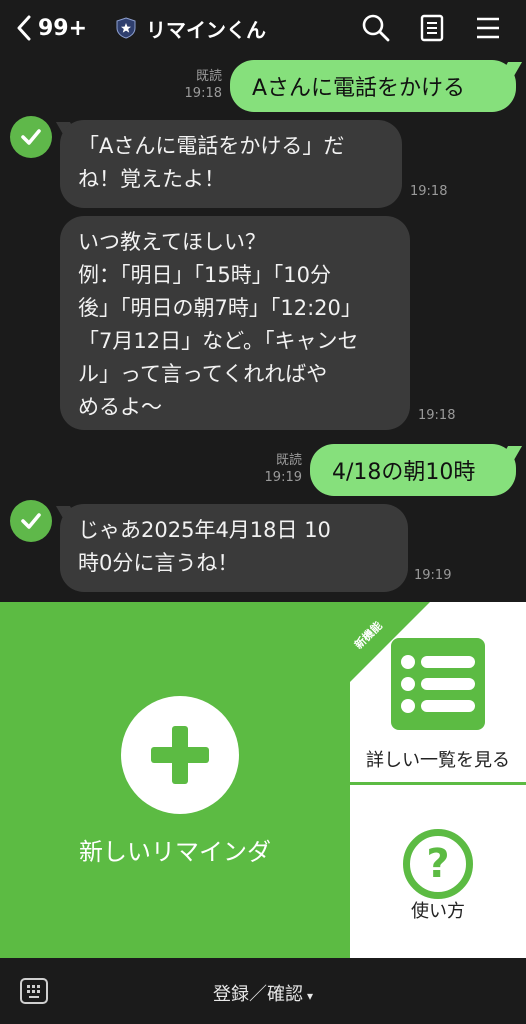  I want to click on message-text: Aさんに電話をかける, so click(359, 88).